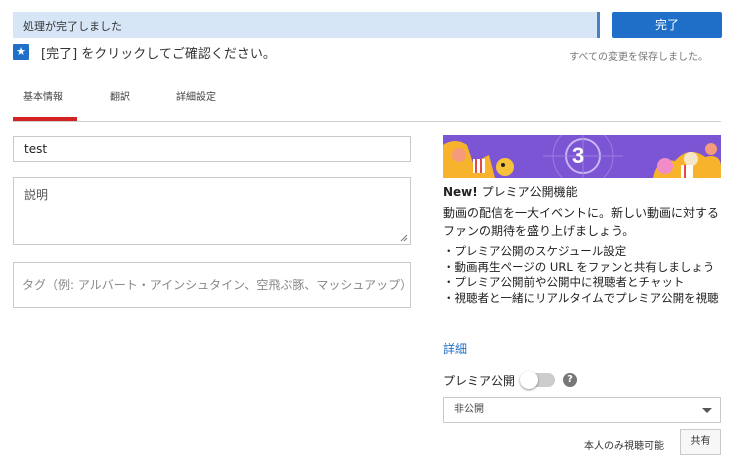  What do you see at coordinates (700, 442) in the screenshot?
I see `share-button: 共有` at bounding box center [700, 442].